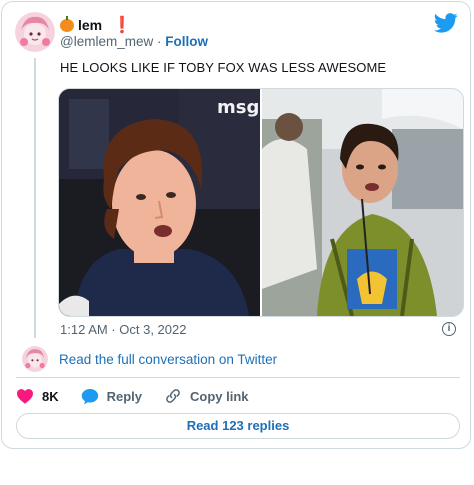  I want to click on twitter-bird-icon, so click(446, 23).